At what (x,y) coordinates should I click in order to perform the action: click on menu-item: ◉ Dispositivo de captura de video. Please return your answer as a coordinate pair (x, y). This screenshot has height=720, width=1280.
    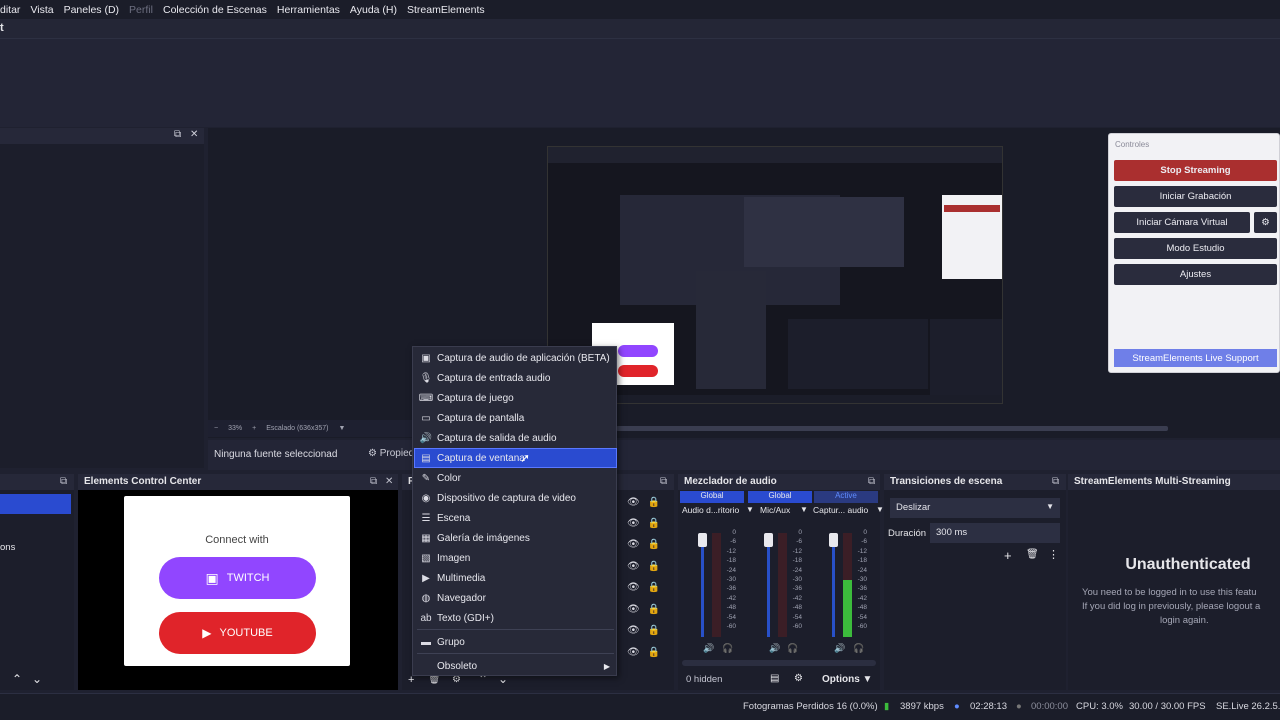
    Looking at the image, I should click on (515, 498).